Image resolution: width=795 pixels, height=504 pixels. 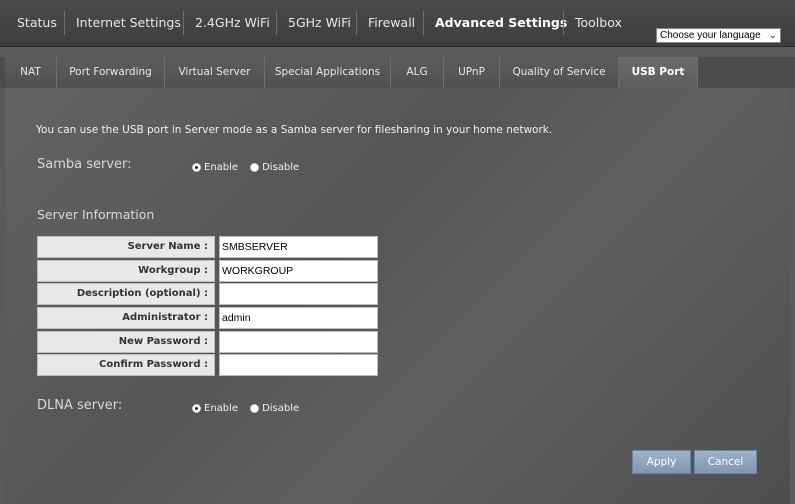 What do you see at coordinates (196, 167) in the screenshot?
I see `samba-enable-radio` at bounding box center [196, 167].